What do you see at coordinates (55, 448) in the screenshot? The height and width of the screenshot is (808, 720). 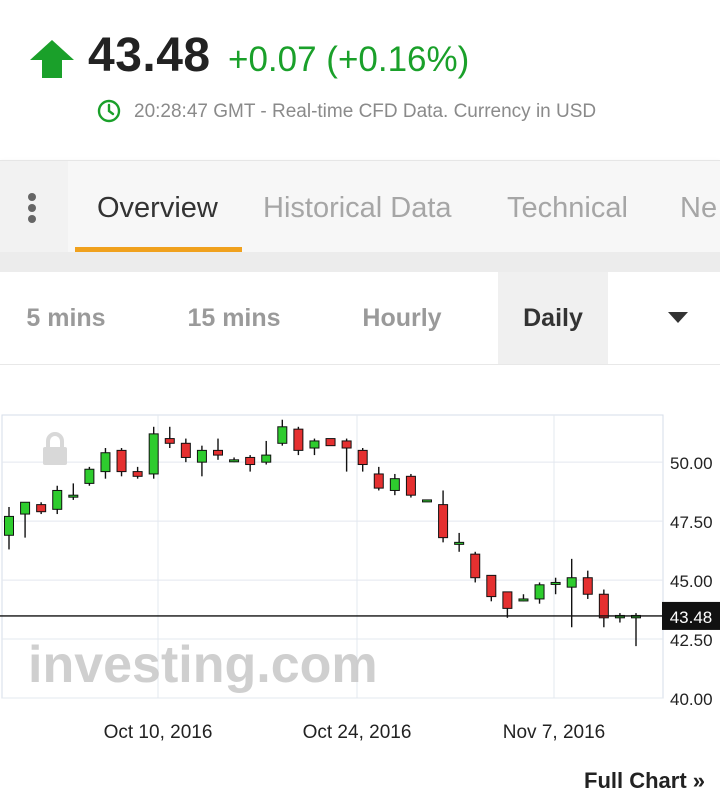 I see `lock-icon` at bounding box center [55, 448].